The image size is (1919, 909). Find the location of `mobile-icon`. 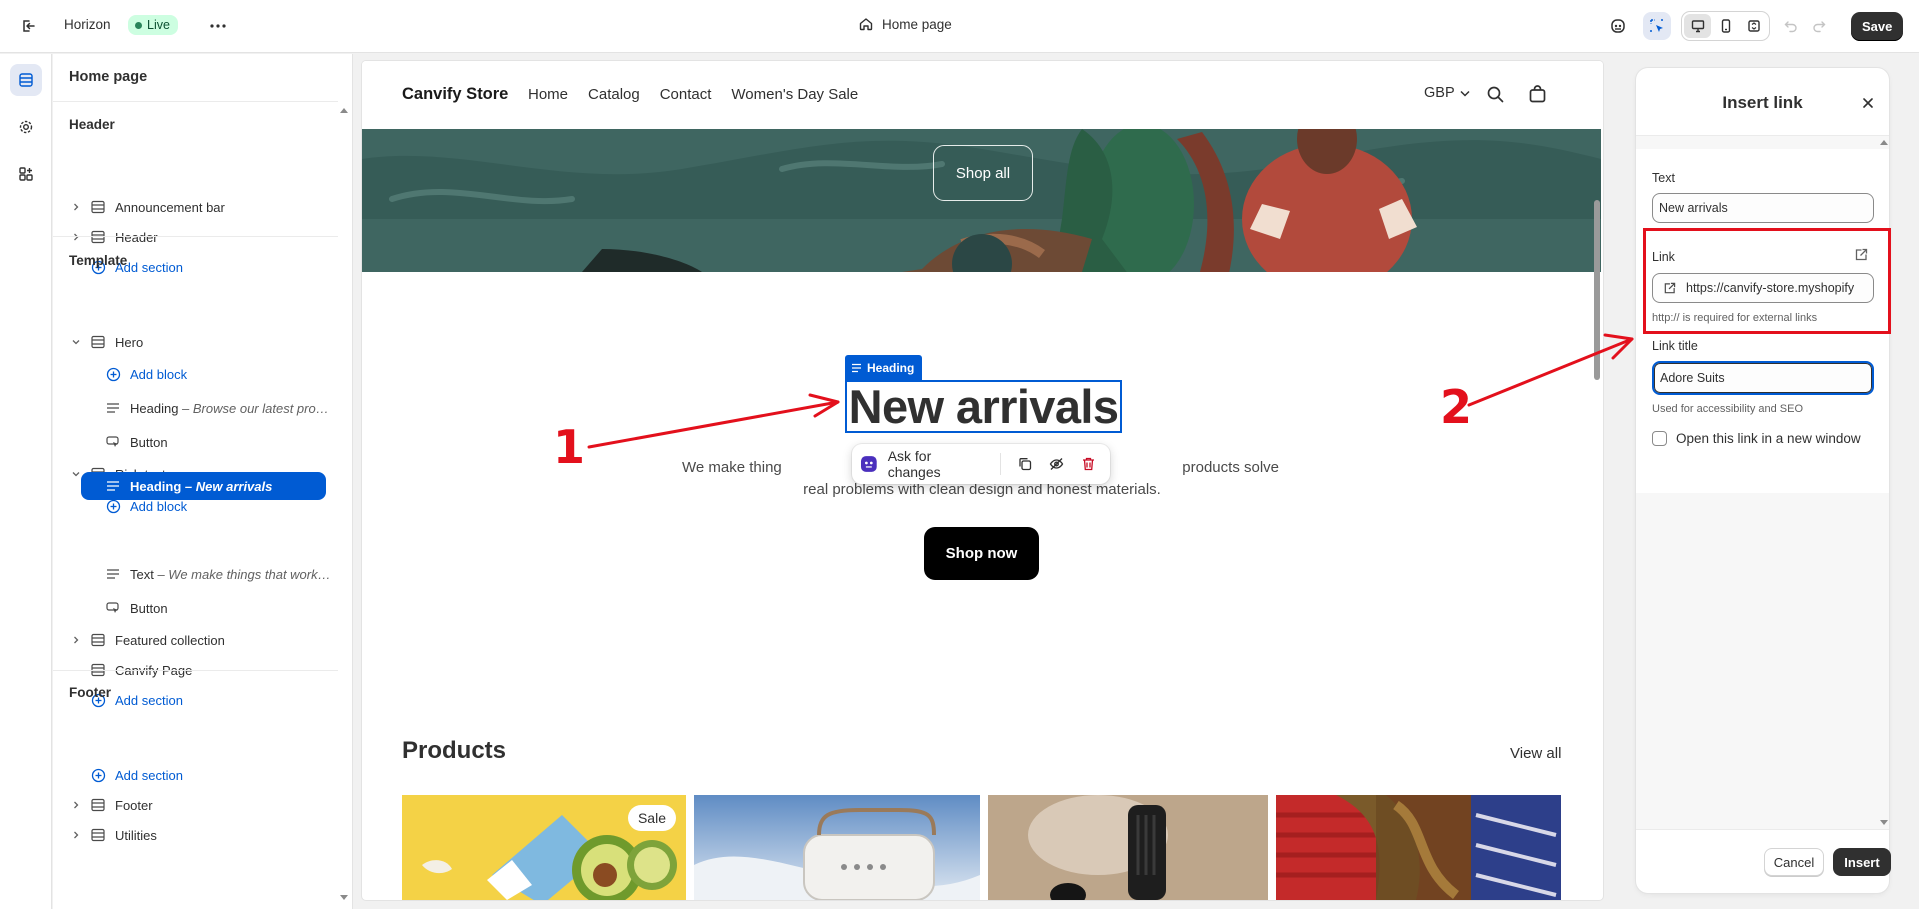

mobile-icon is located at coordinates (1725, 26).